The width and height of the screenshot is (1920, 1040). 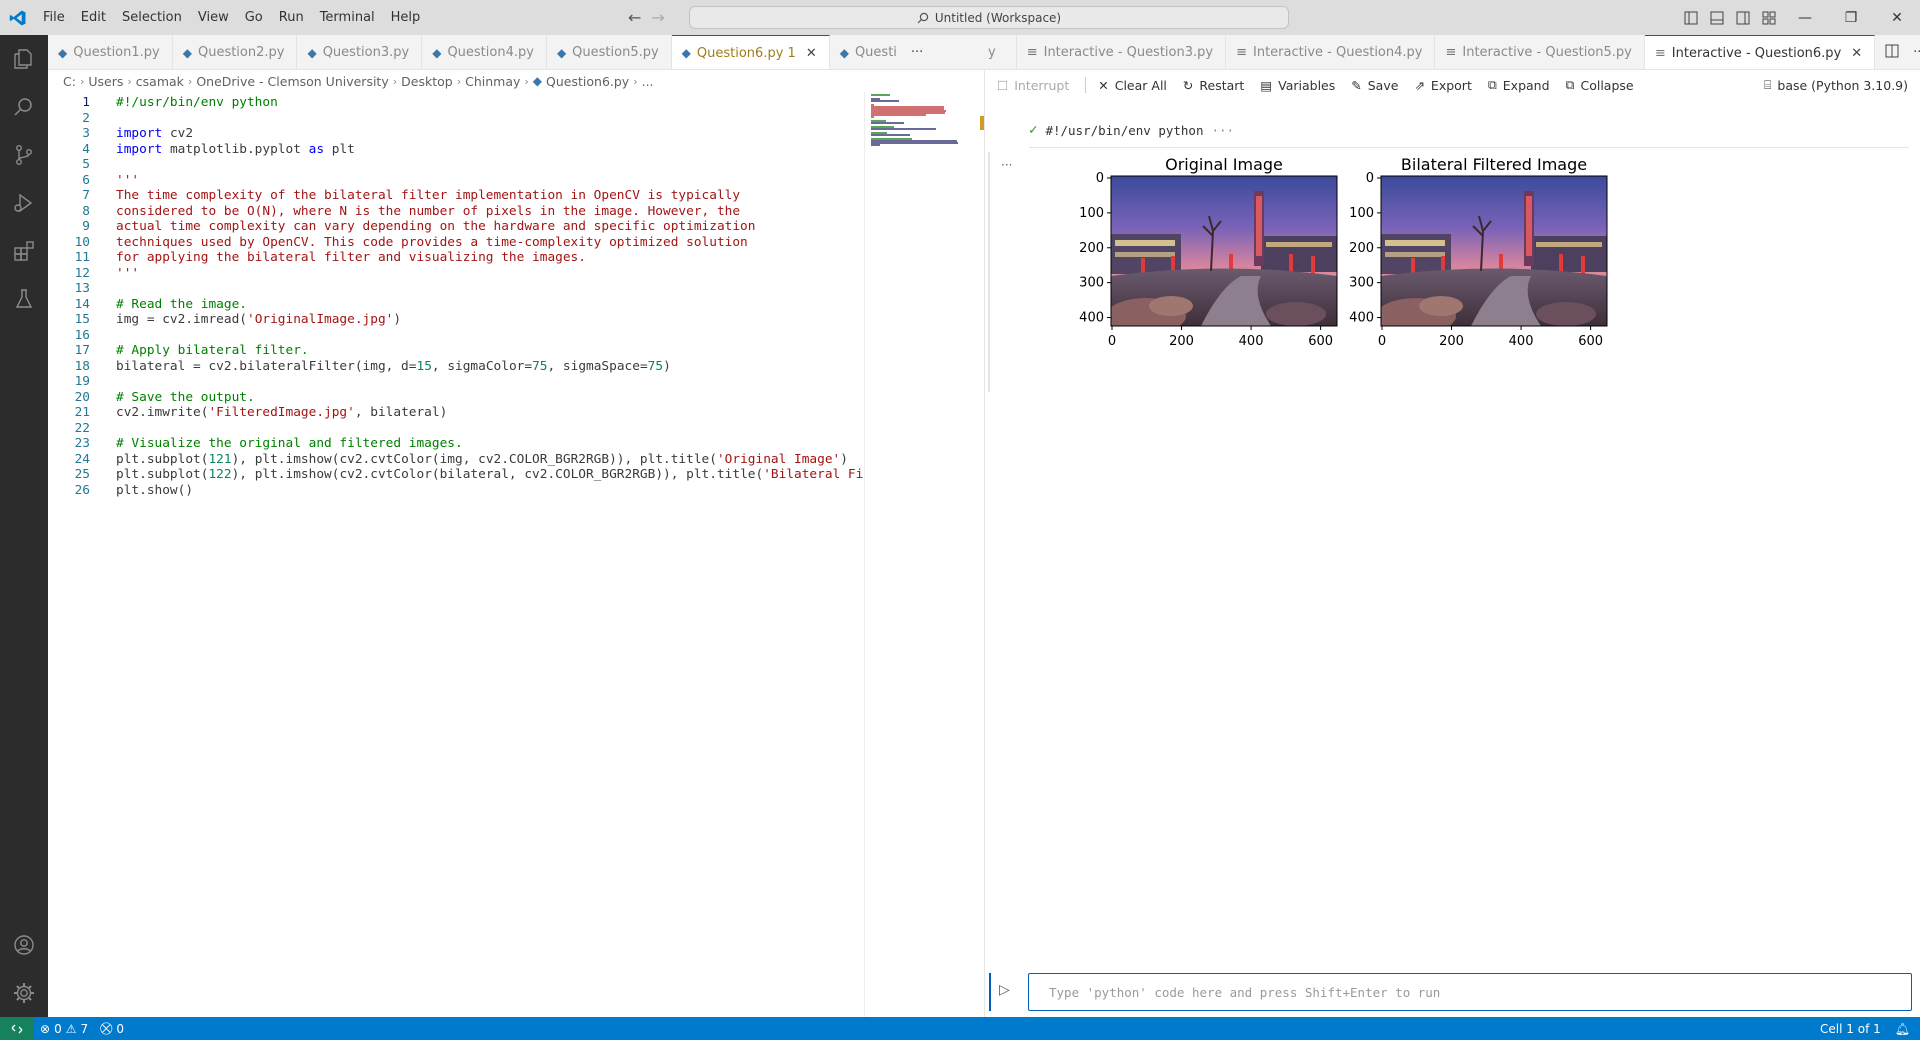 What do you see at coordinates (24, 299) in the screenshot?
I see `testing-icon` at bounding box center [24, 299].